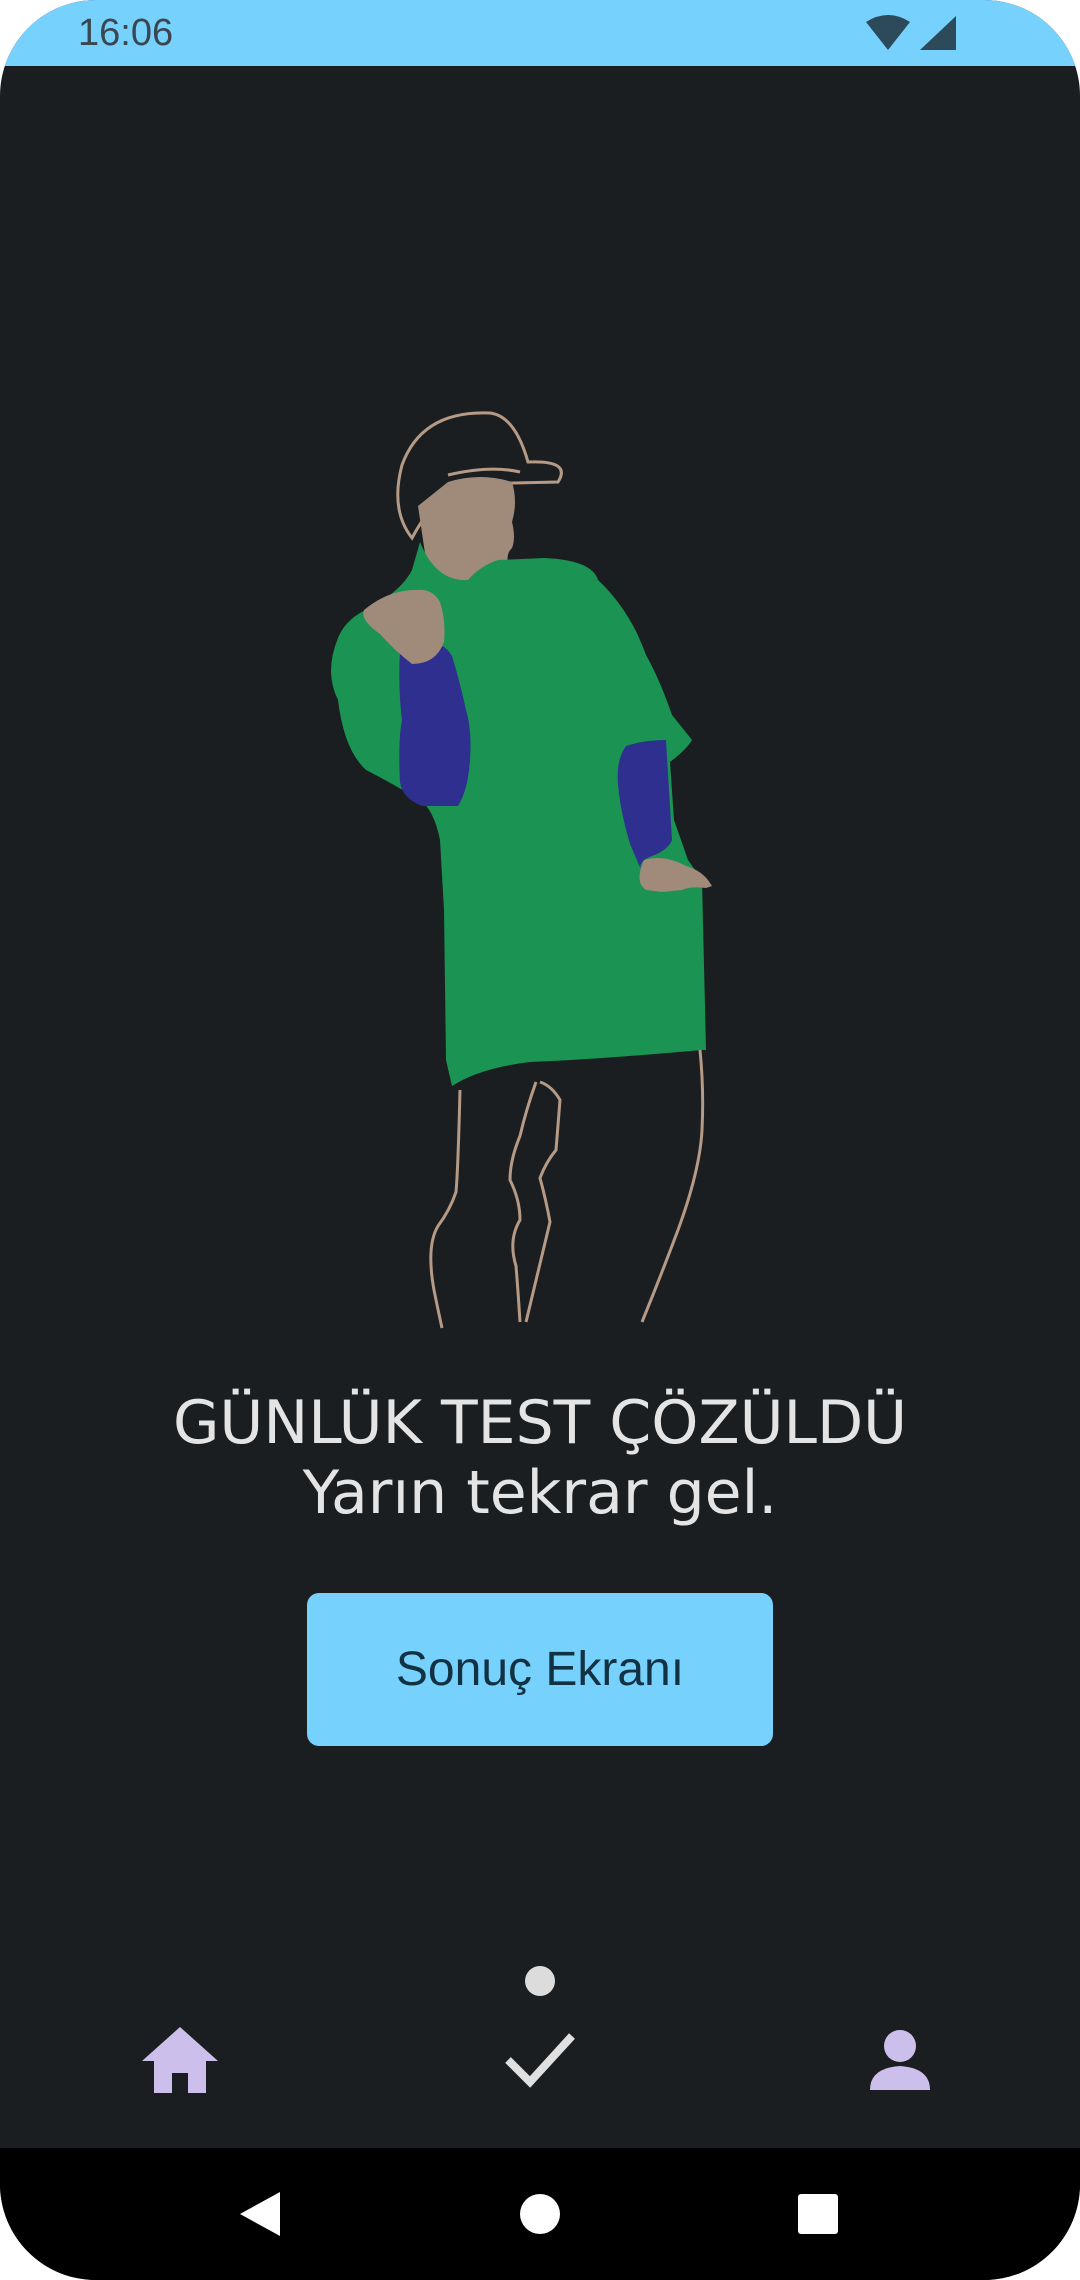 Image resolution: width=1080 pixels, height=2280 pixels. I want to click on status-time: 16:06, so click(126, 33).